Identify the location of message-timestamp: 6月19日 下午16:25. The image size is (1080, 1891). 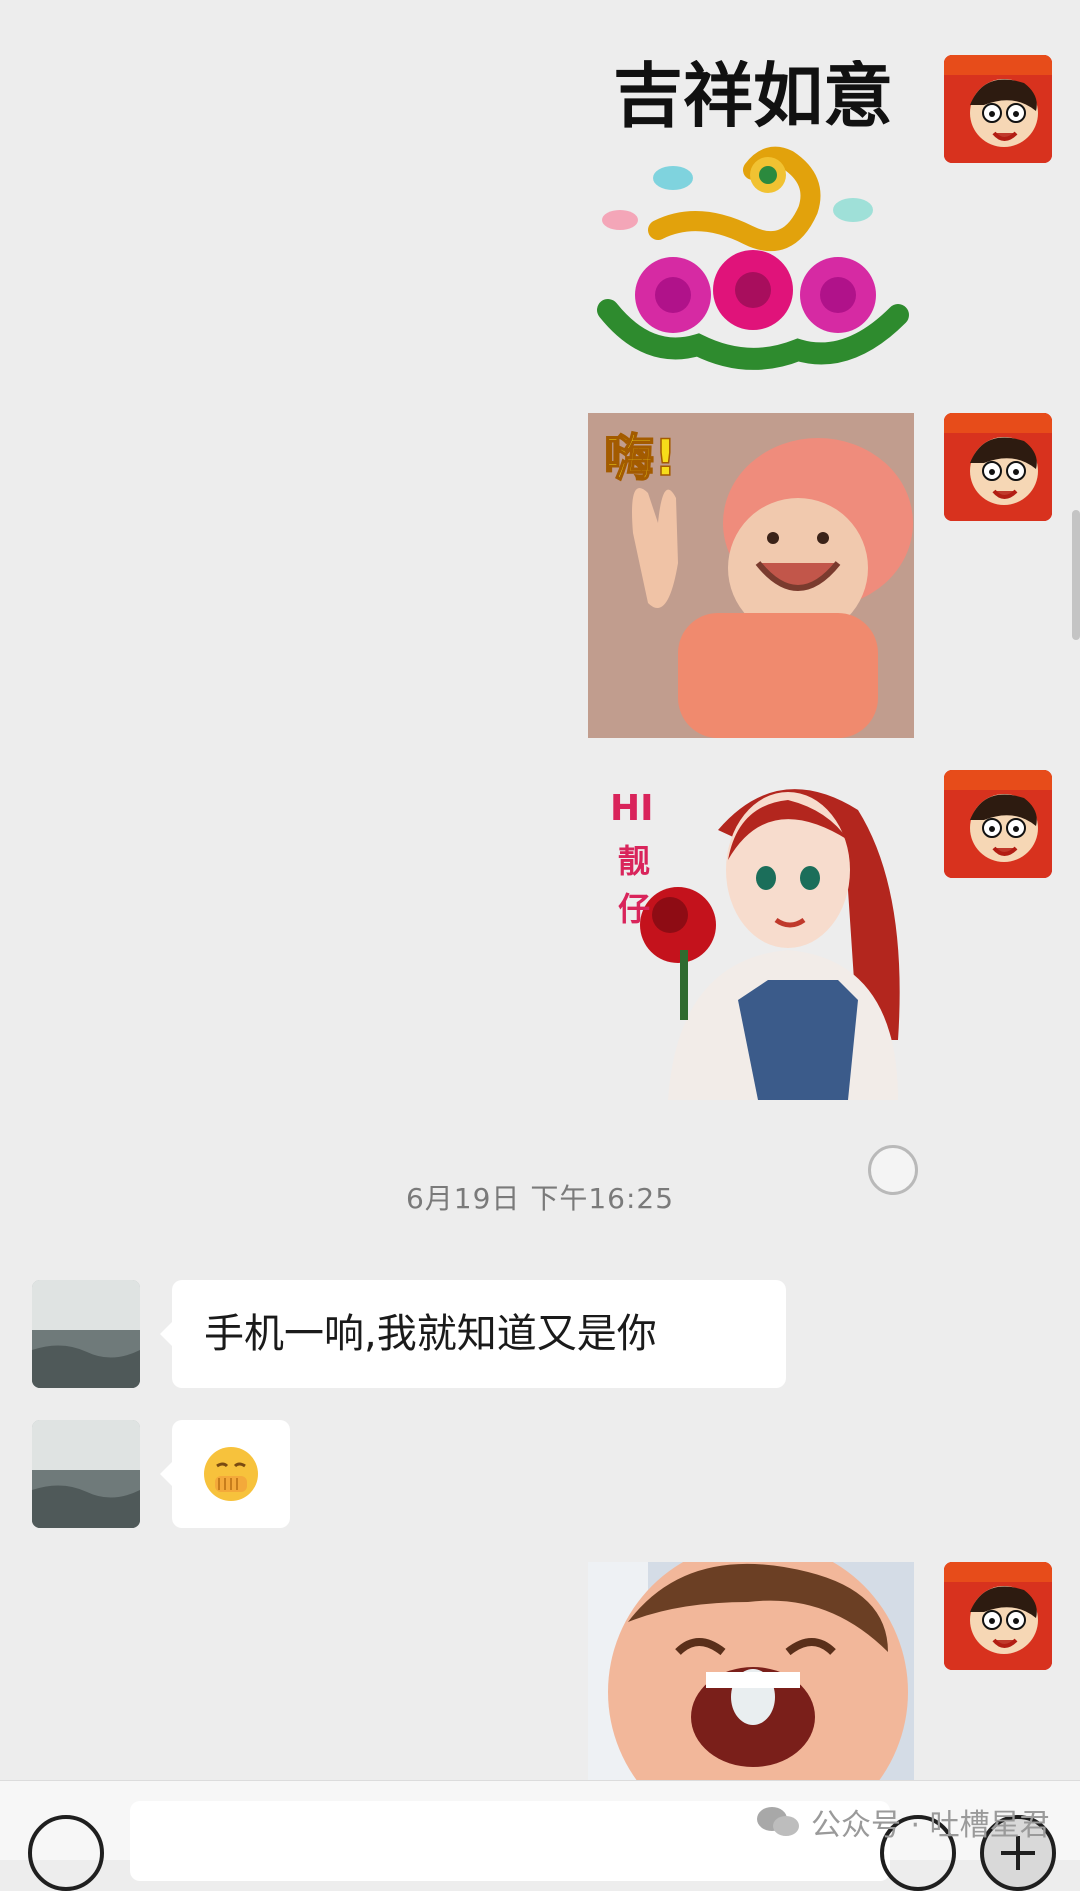
(540, 1198).